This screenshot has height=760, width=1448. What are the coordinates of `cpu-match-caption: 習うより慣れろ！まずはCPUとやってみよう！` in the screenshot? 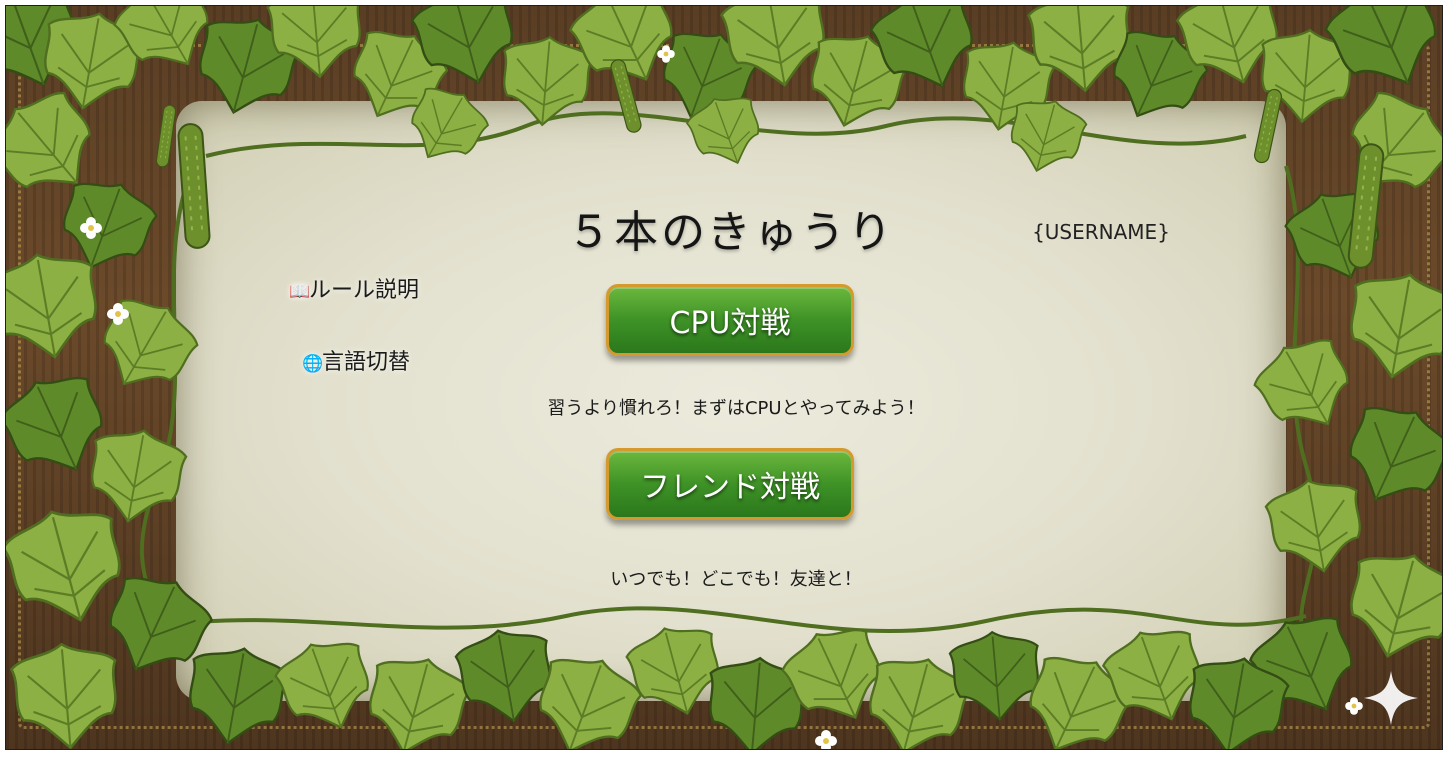 It's located at (736, 408).